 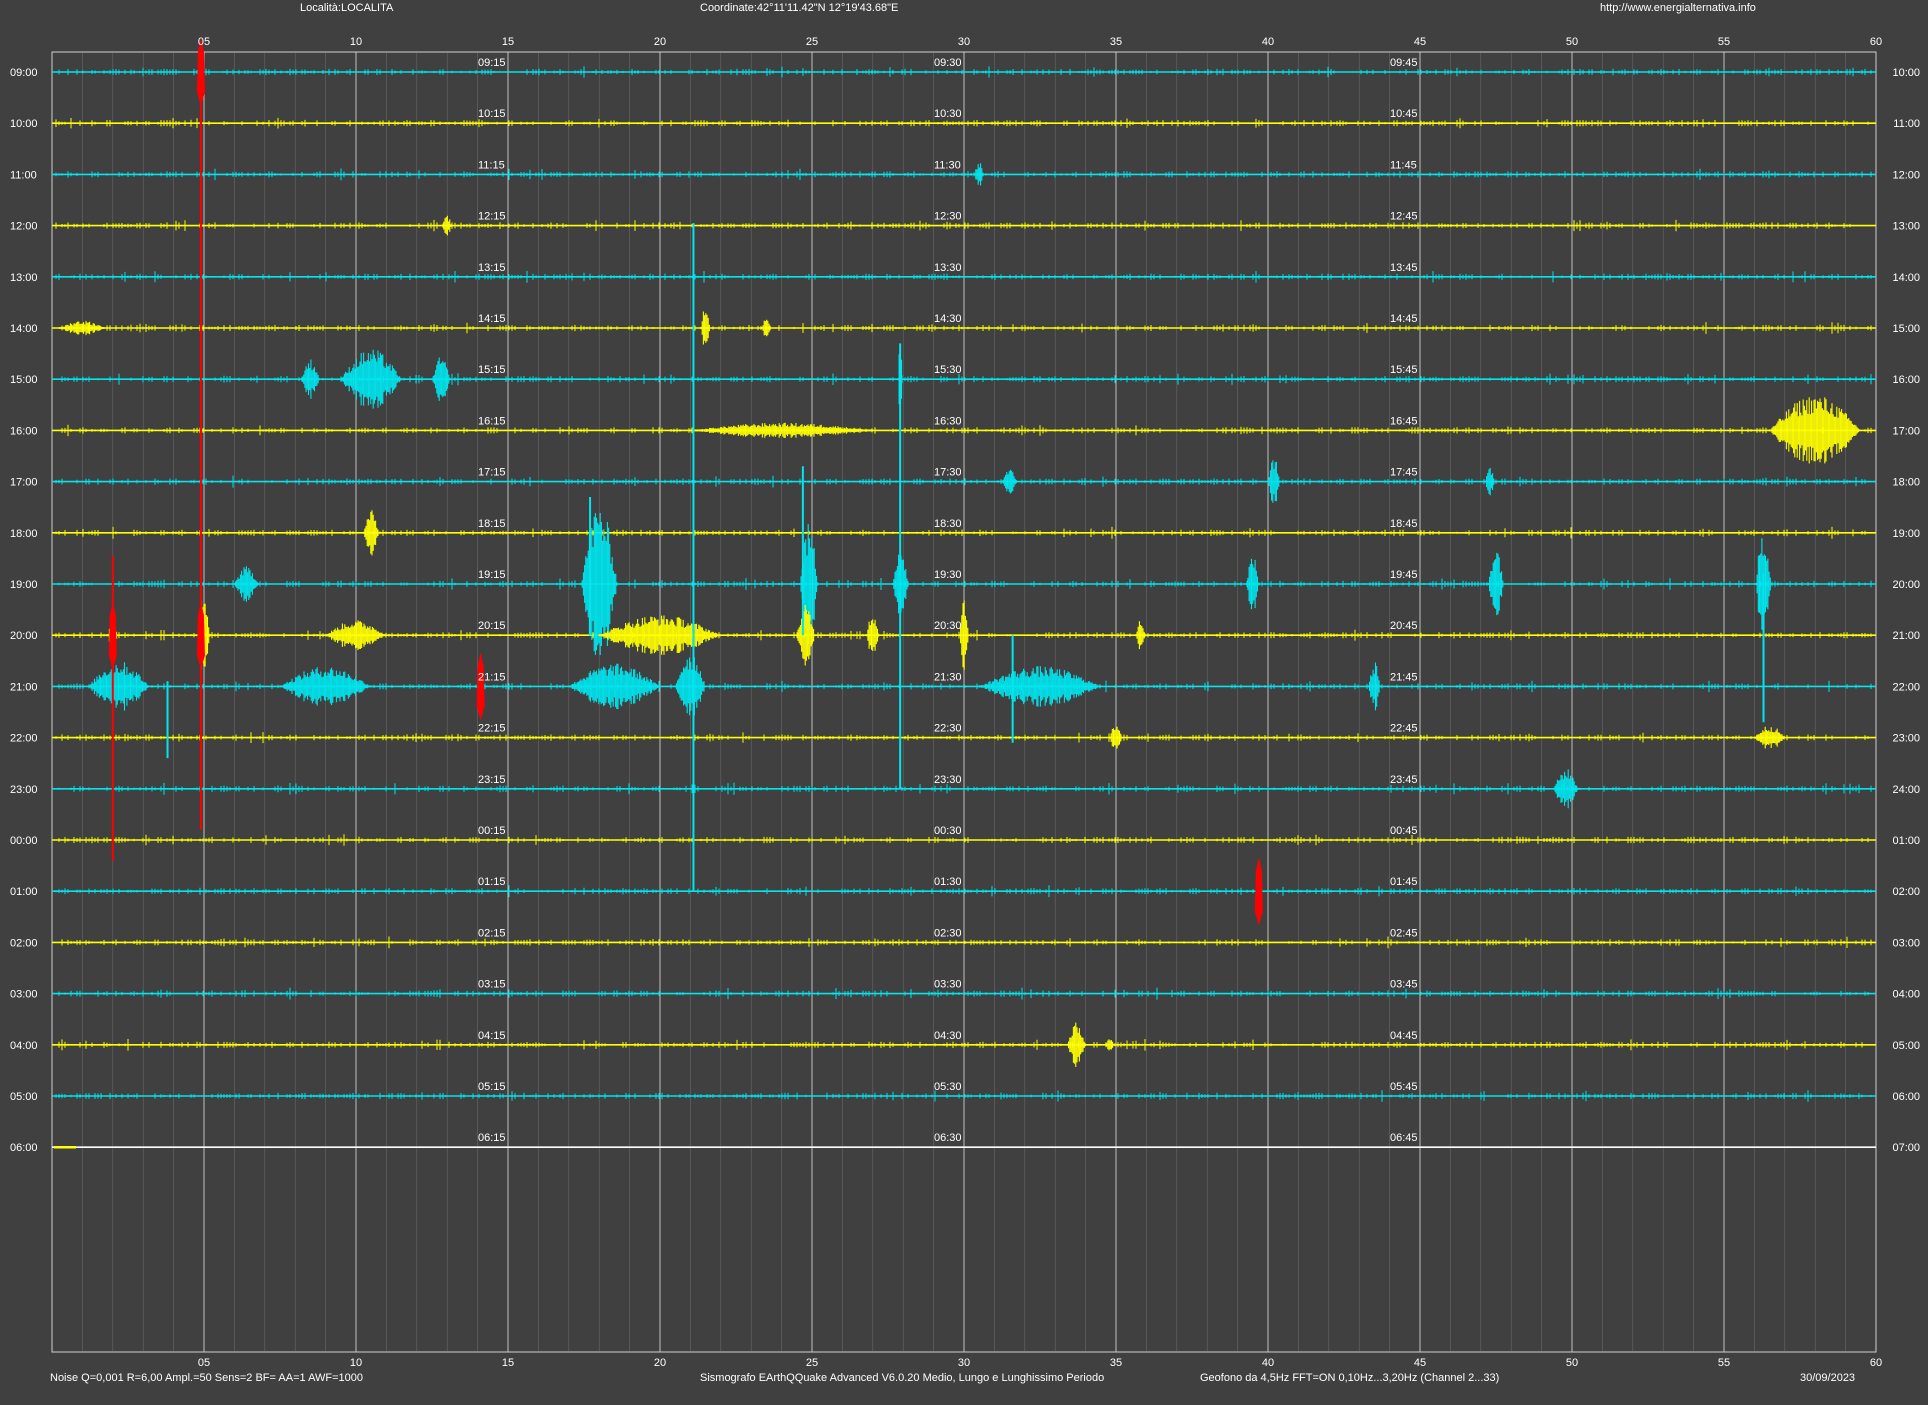 I want to click on row-quarter-label-45: 19:45, so click(x=1404, y=575).